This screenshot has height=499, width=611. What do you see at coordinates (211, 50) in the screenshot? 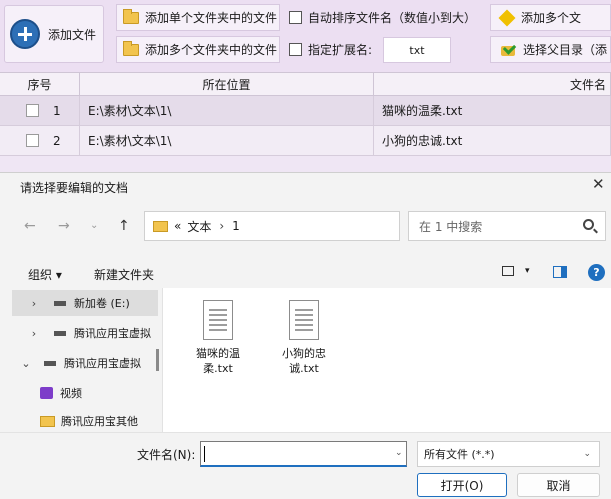
I see `add-multi-folder-label: 添加多个文件夹中的文件` at bounding box center [211, 50].